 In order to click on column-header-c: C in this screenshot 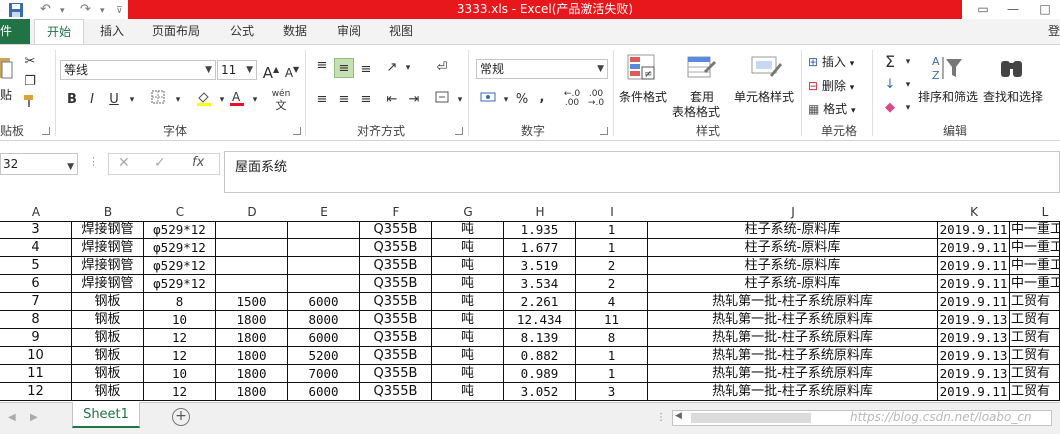, I will do `click(180, 212)`.